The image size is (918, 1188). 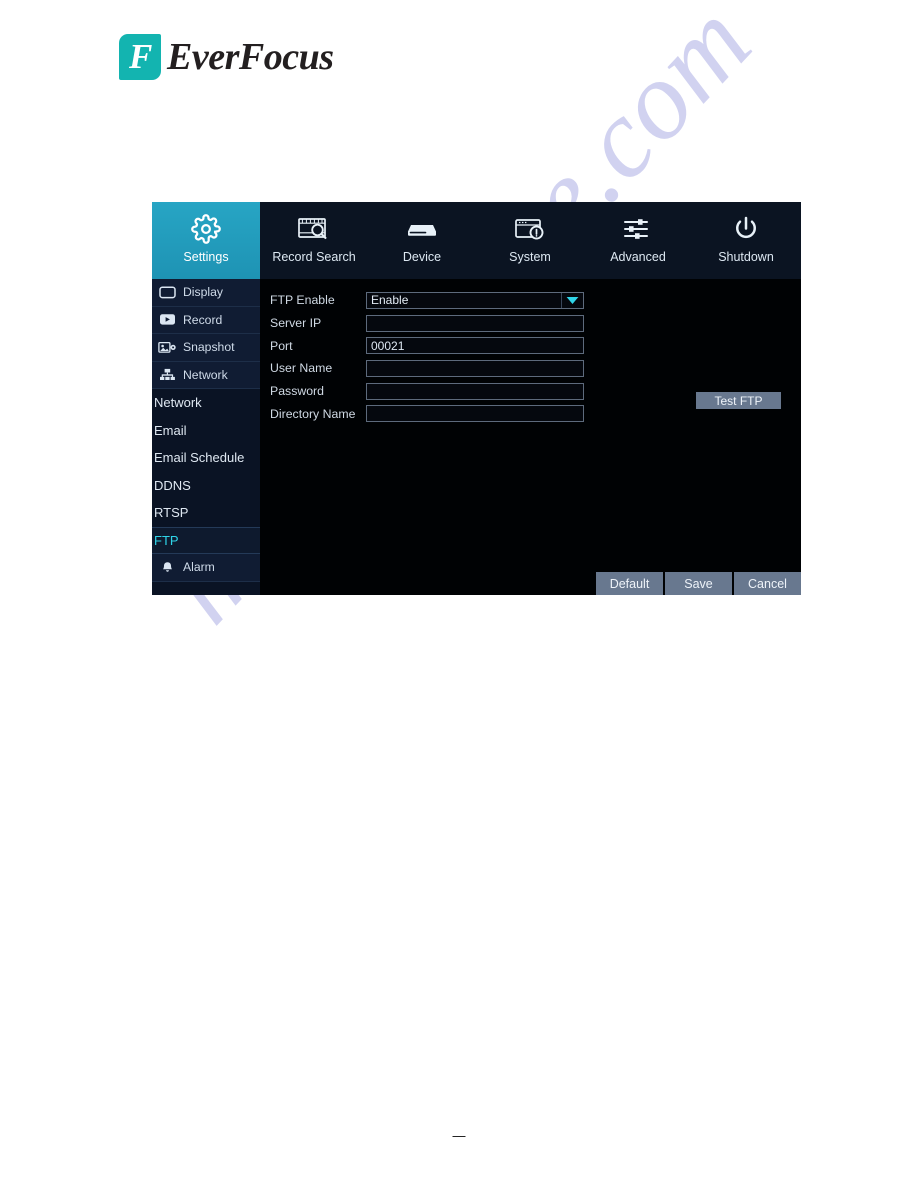 What do you see at coordinates (250, 57) in the screenshot?
I see `logo-wordmark: EverFocus` at bounding box center [250, 57].